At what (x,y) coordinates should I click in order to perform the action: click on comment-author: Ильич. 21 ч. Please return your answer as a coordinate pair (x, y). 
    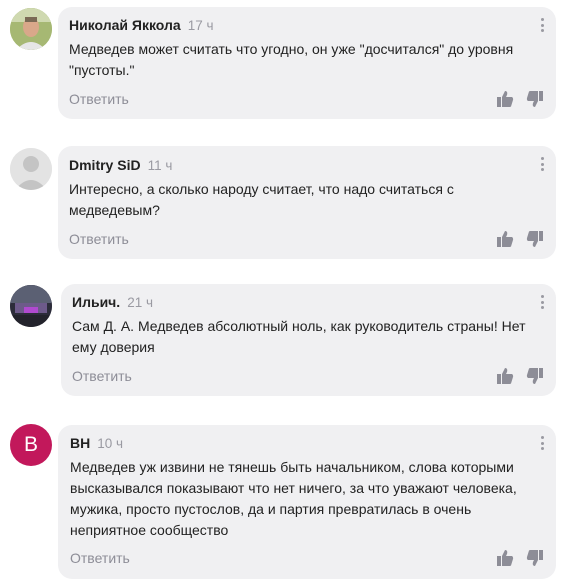
    Looking at the image, I should click on (112, 302).